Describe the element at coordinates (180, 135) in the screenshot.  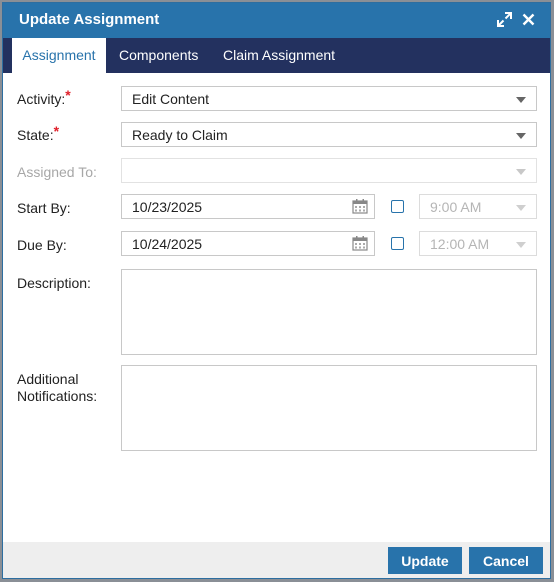
I see `state-value: Ready to Claim` at that location.